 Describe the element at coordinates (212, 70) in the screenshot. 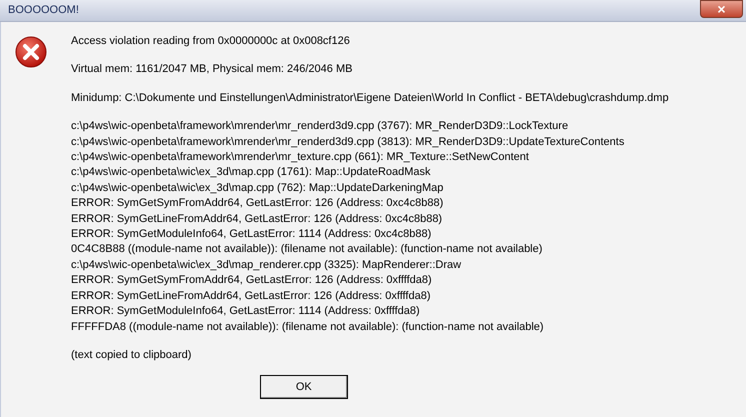

I see `message-line: Virtual mem: 1161/2047 MB, Physical mem: 246/2046 MB` at that location.